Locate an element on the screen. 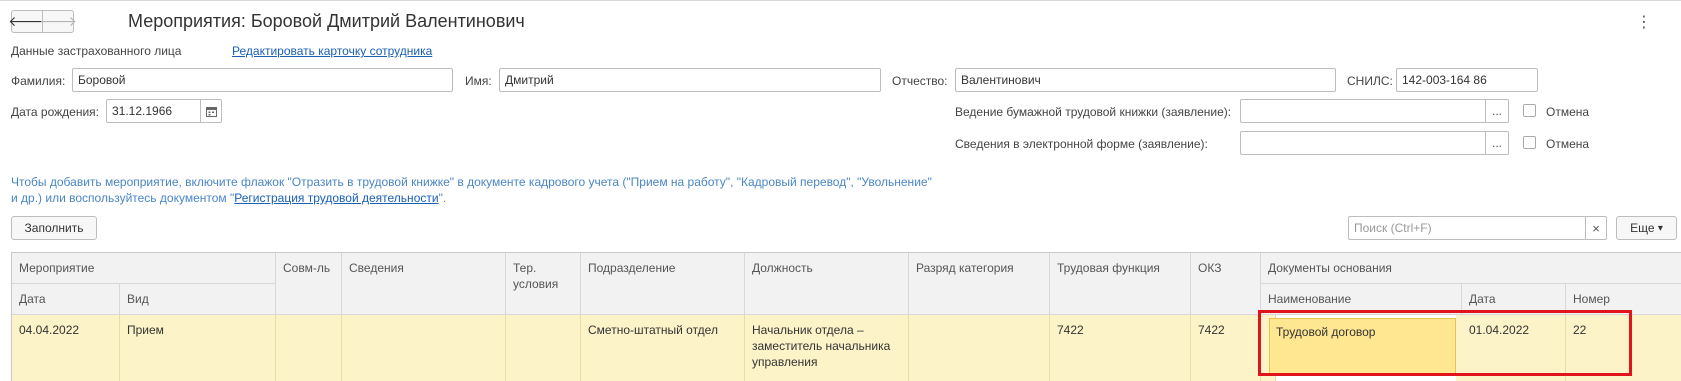  column-header-combined: Совм-ль is located at coordinates (309, 284).